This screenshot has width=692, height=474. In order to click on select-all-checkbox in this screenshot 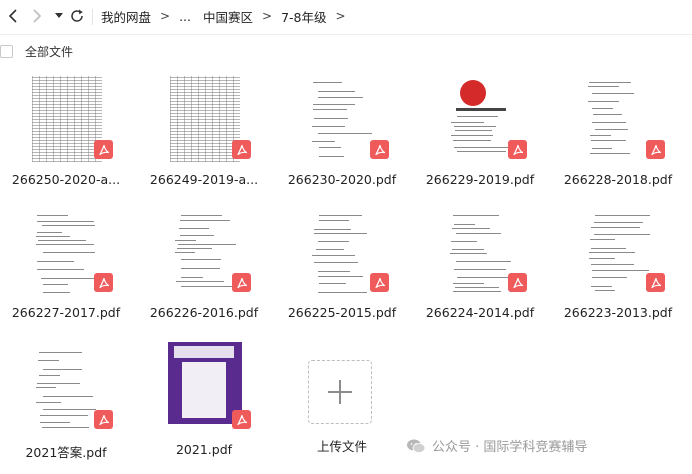, I will do `click(6, 51)`.